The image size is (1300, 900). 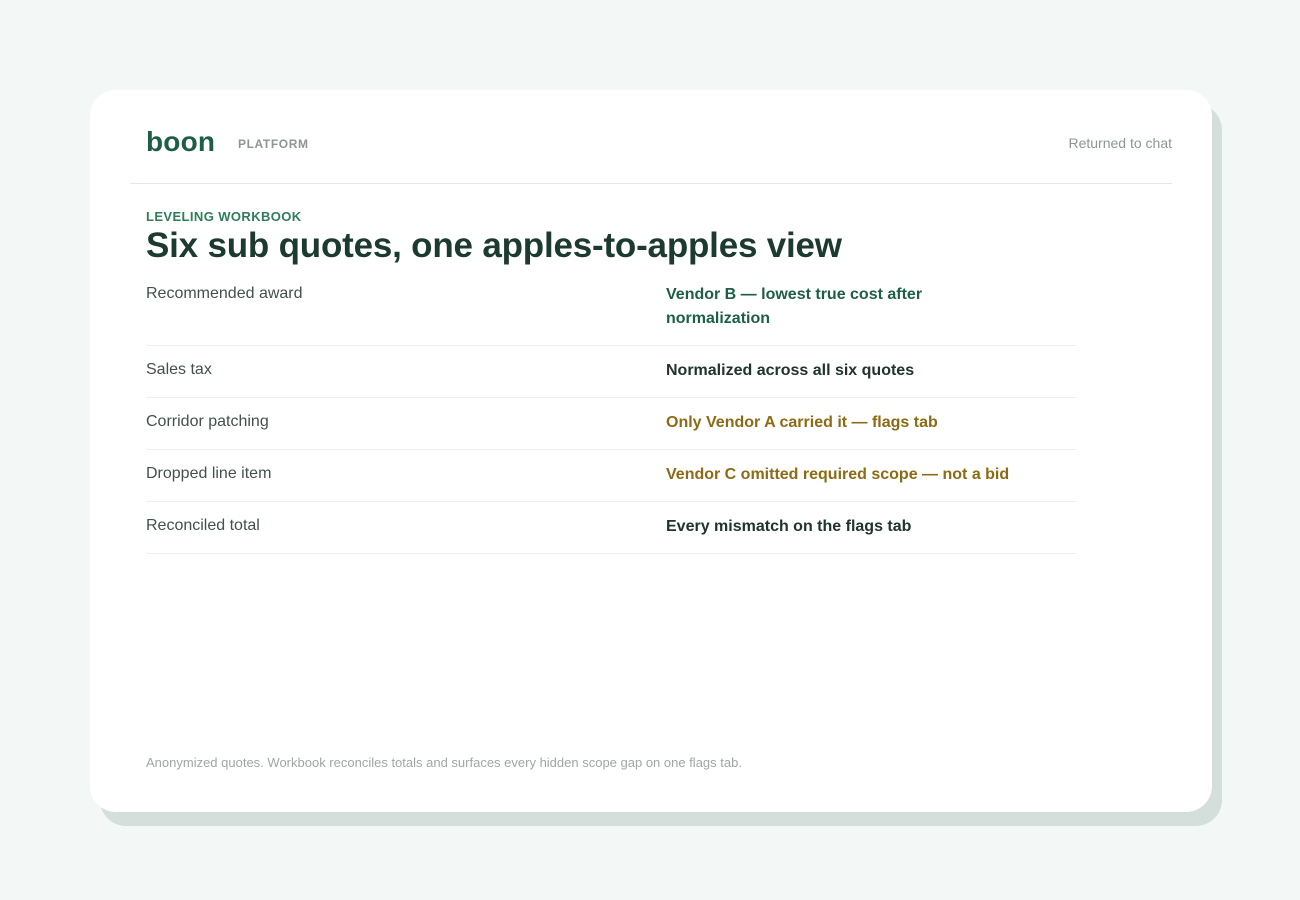 What do you see at coordinates (1120, 143) in the screenshot?
I see `returned-to-chat-link: Returned to chat` at bounding box center [1120, 143].